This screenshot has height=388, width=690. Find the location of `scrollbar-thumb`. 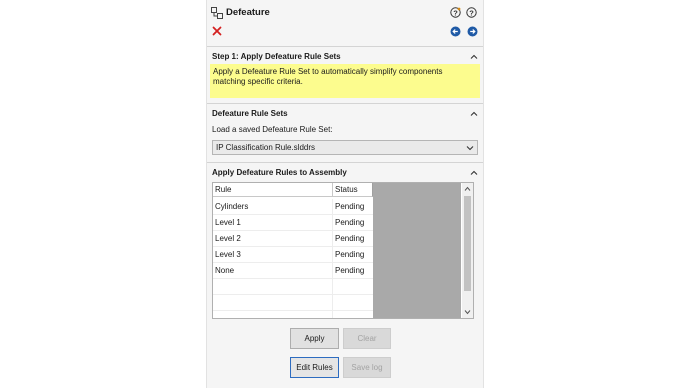

scrollbar-thumb is located at coordinates (467, 243).